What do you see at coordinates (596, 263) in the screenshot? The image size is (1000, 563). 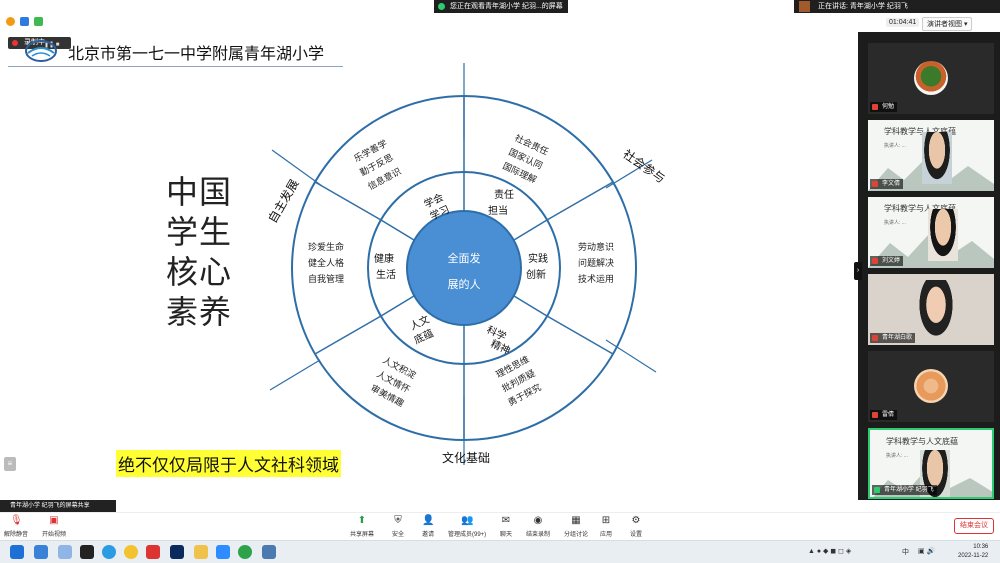 I see `svg-text: 问题解决` at bounding box center [596, 263].